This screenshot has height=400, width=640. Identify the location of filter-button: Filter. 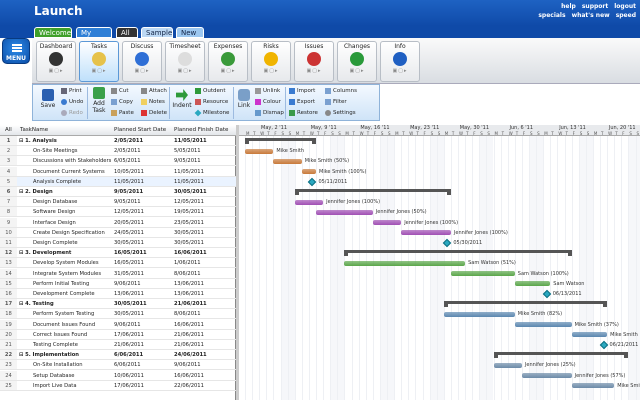
(336, 102).